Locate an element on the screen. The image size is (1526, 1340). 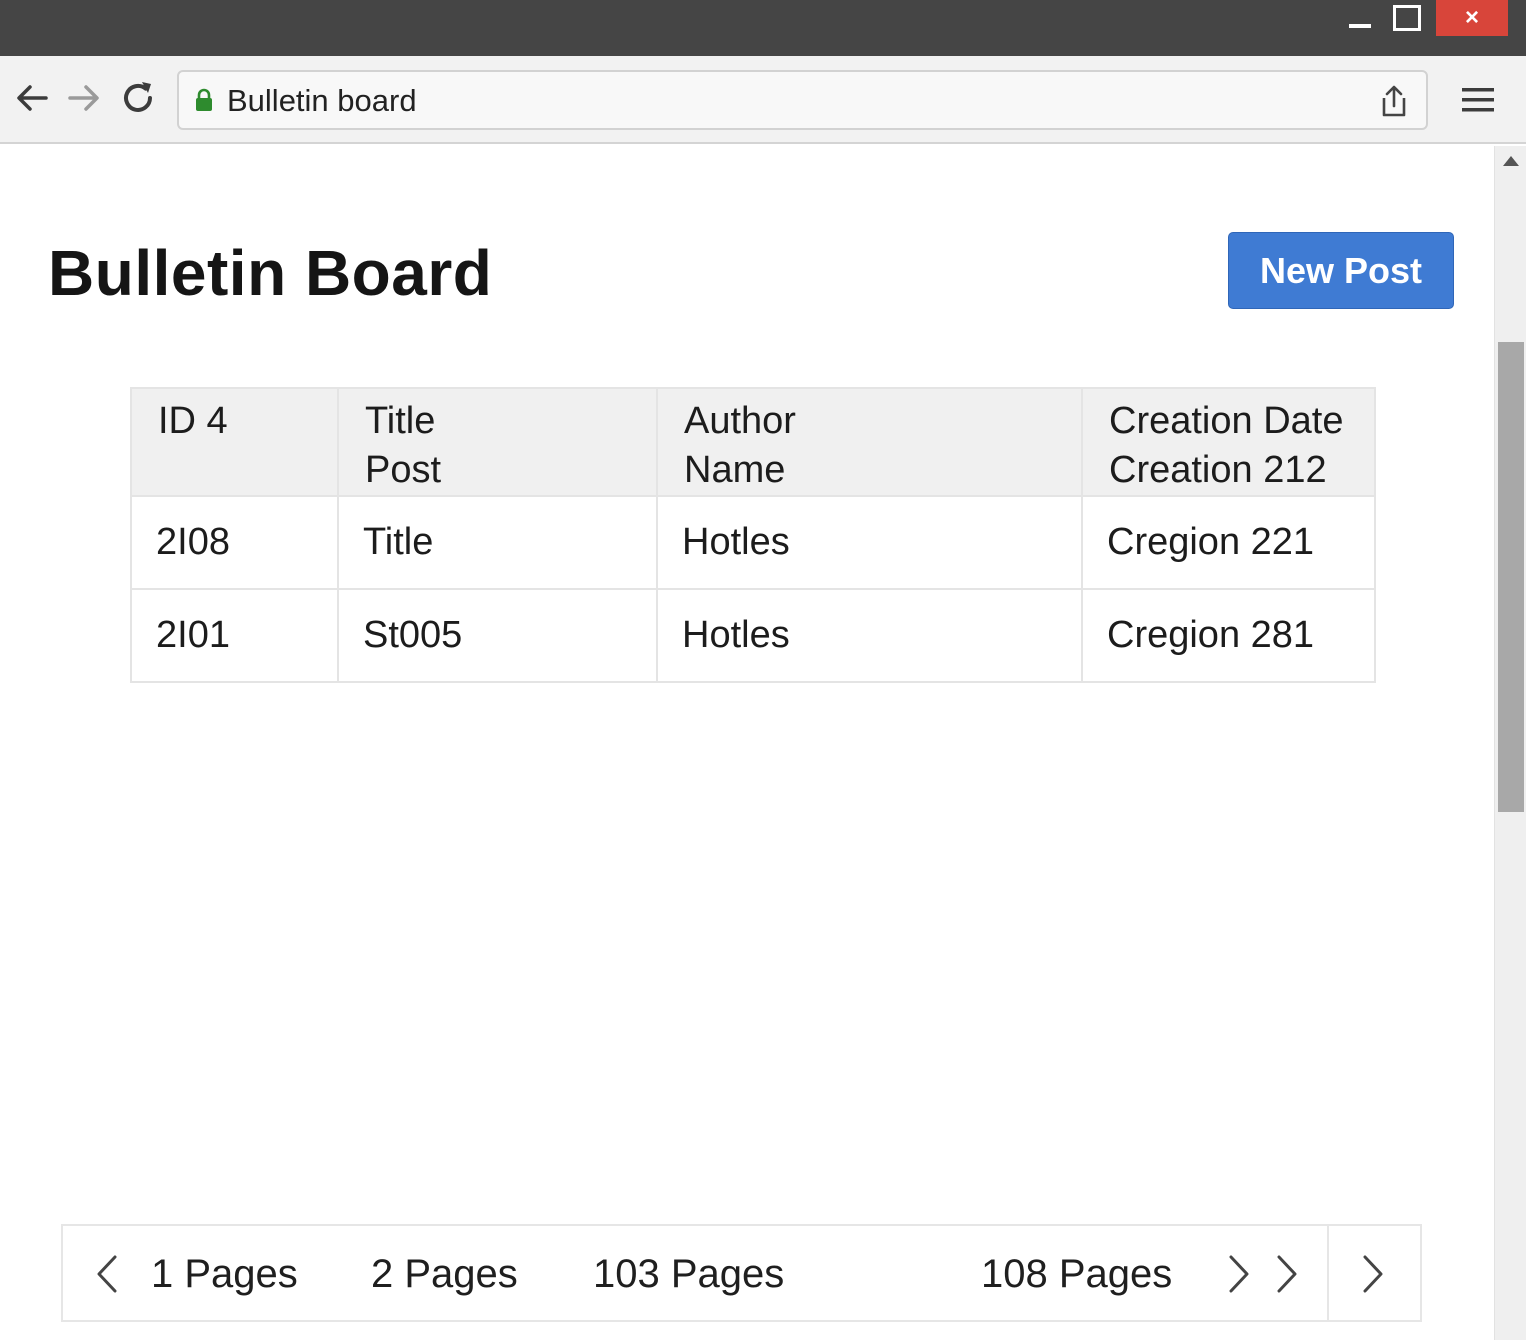
forward-button is located at coordinates (84, 98).